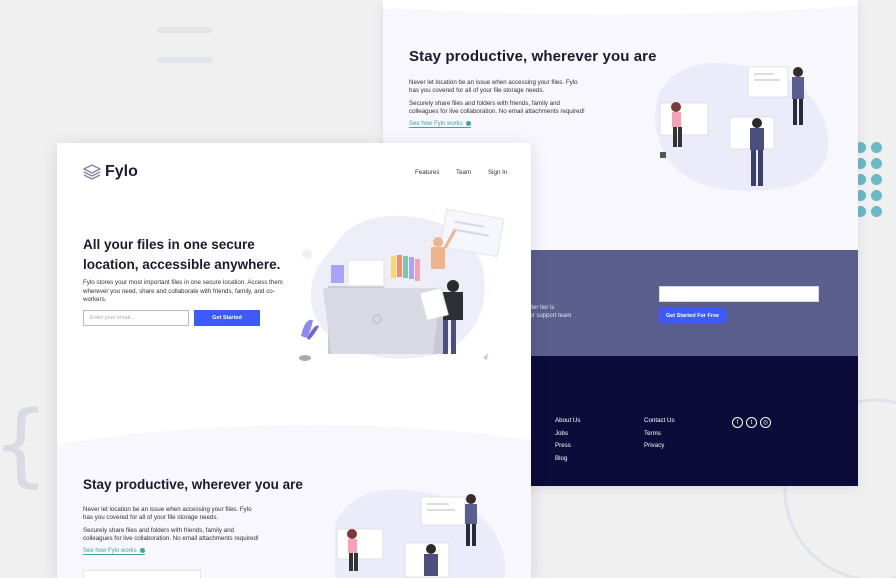 This screenshot has width=896, height=578. Describe the element at coordinates (549, 316) in the screenshot. I see `cta-text-line-2: our support team` at that location.